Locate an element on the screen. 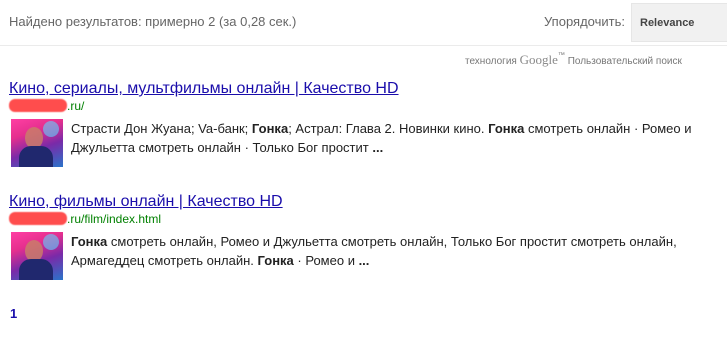 This screenshot has height=343, width=727. branding-prefix: технология is located at coordinates (491, 61).